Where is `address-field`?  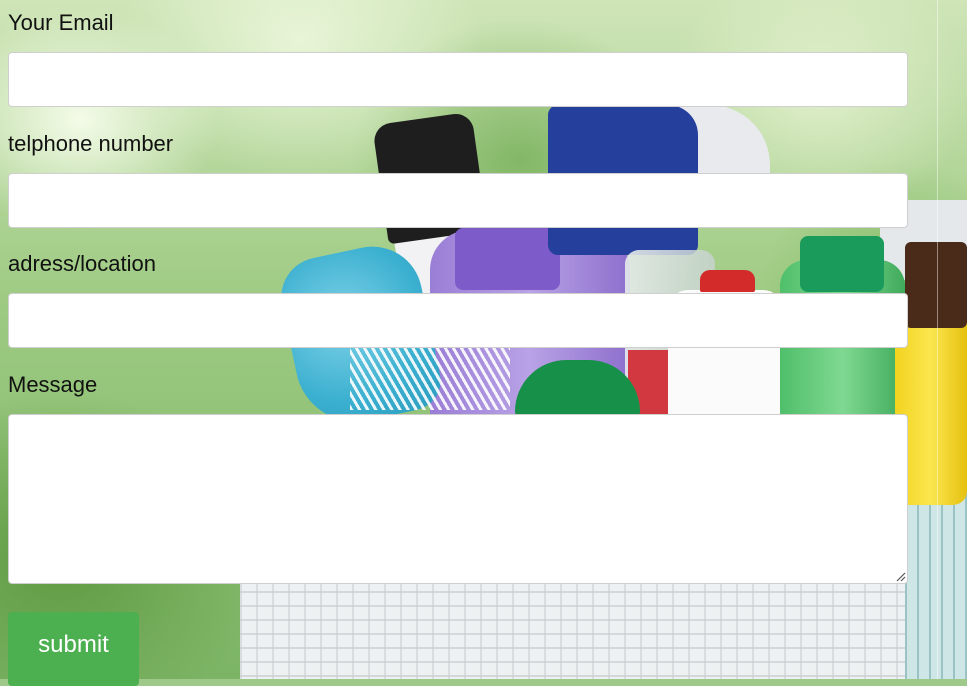
address-field is located at coordinates (458, 320).